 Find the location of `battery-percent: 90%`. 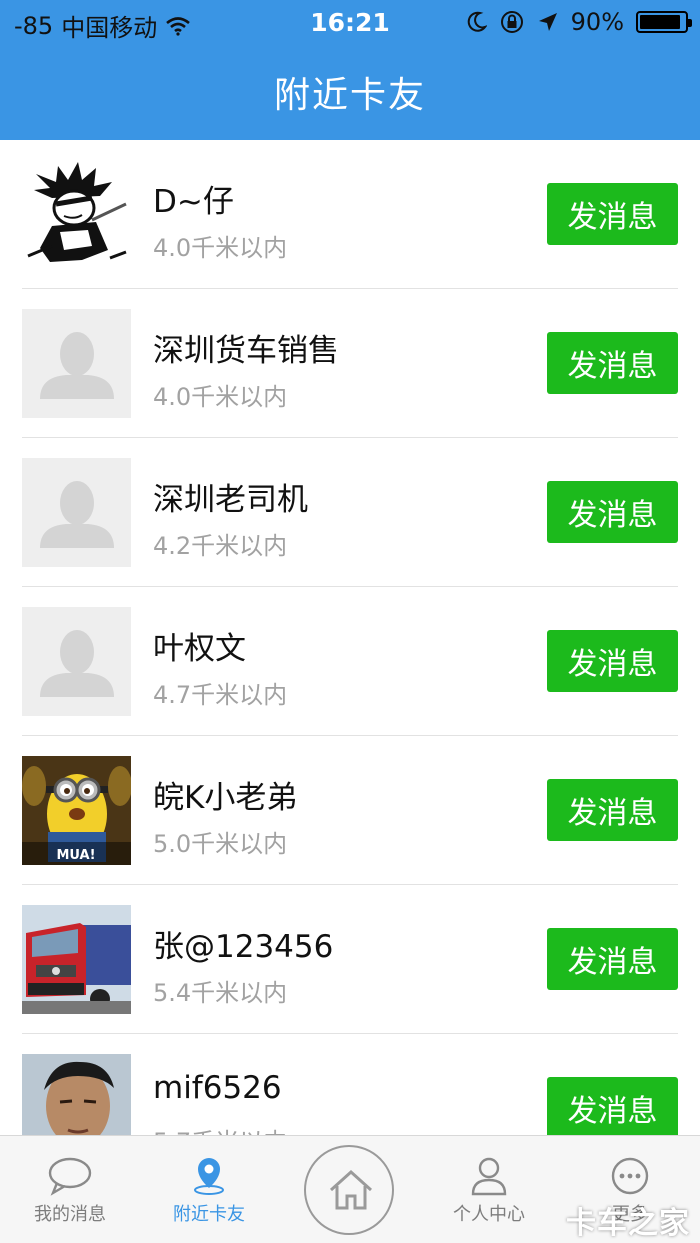

battery-percent: 90% is located at coordinates (597, 22).